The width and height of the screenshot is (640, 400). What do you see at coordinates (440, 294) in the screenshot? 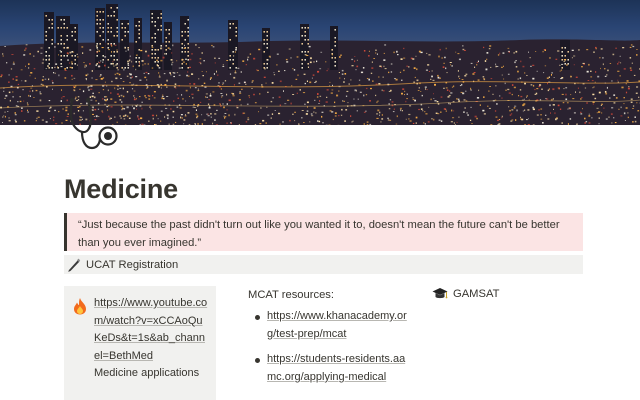
I see `graduation-cap-icon` at bounding box center [440, 294].